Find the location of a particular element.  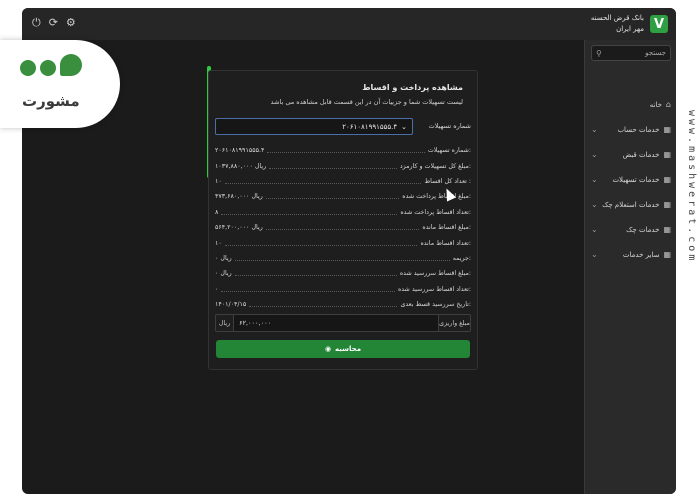

sidebar-item-check-inquiry: ⌄ خدمات استعلام چک ▦ is located at coordinates (630, 204).